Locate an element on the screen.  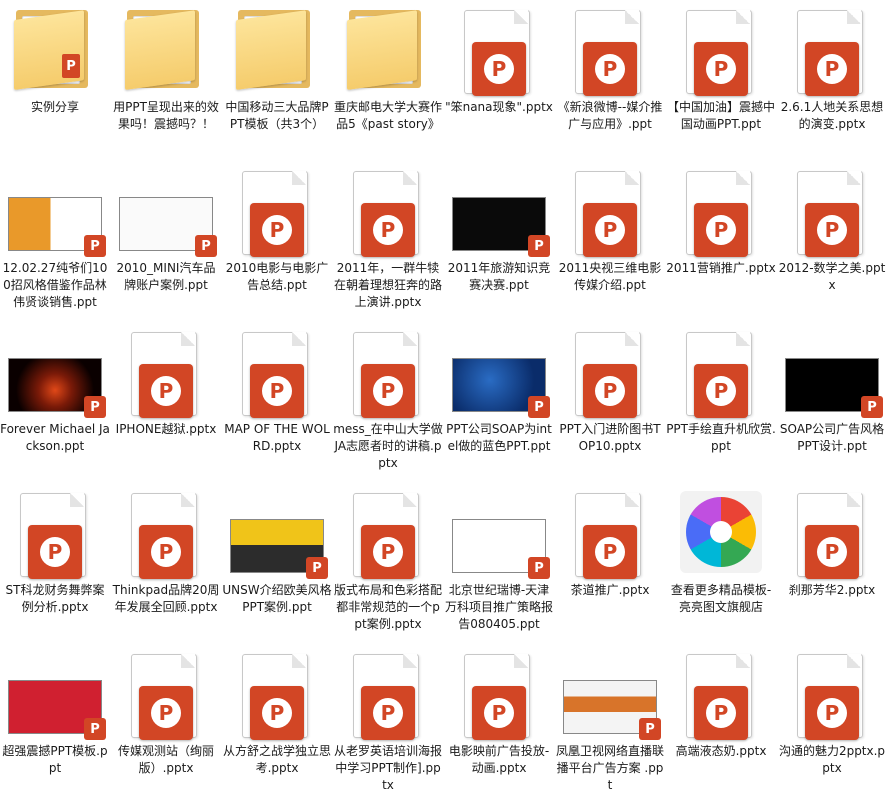
file-item: P 2011央视三维电影传媒介绍.ppt is located at coordinates (610, 242).